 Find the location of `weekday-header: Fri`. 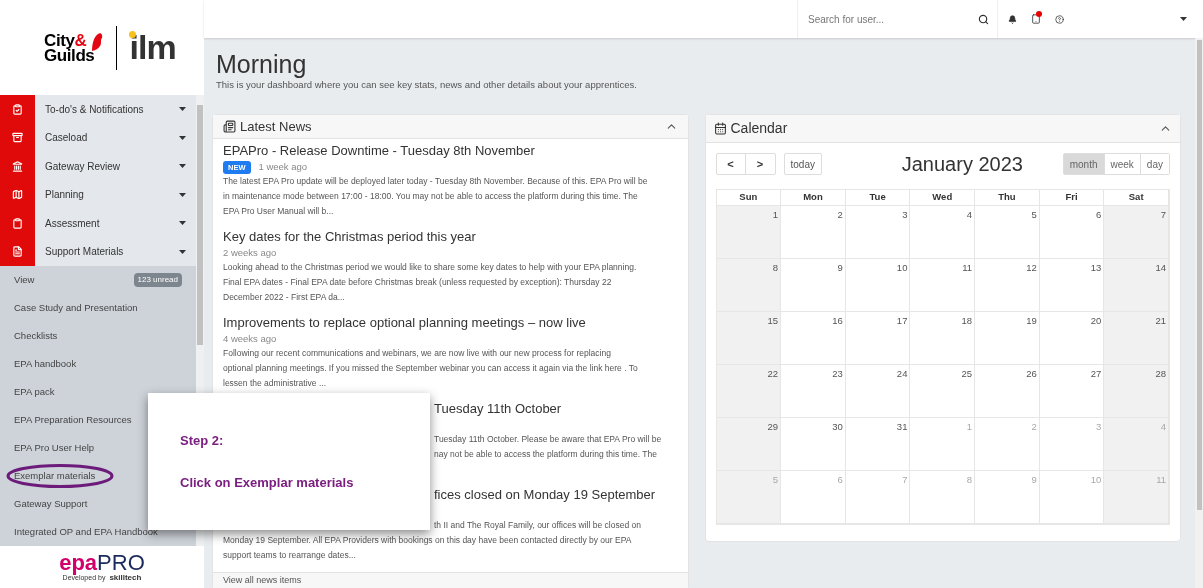

weekday-header: Fri is located at coordinates (1072, 198).